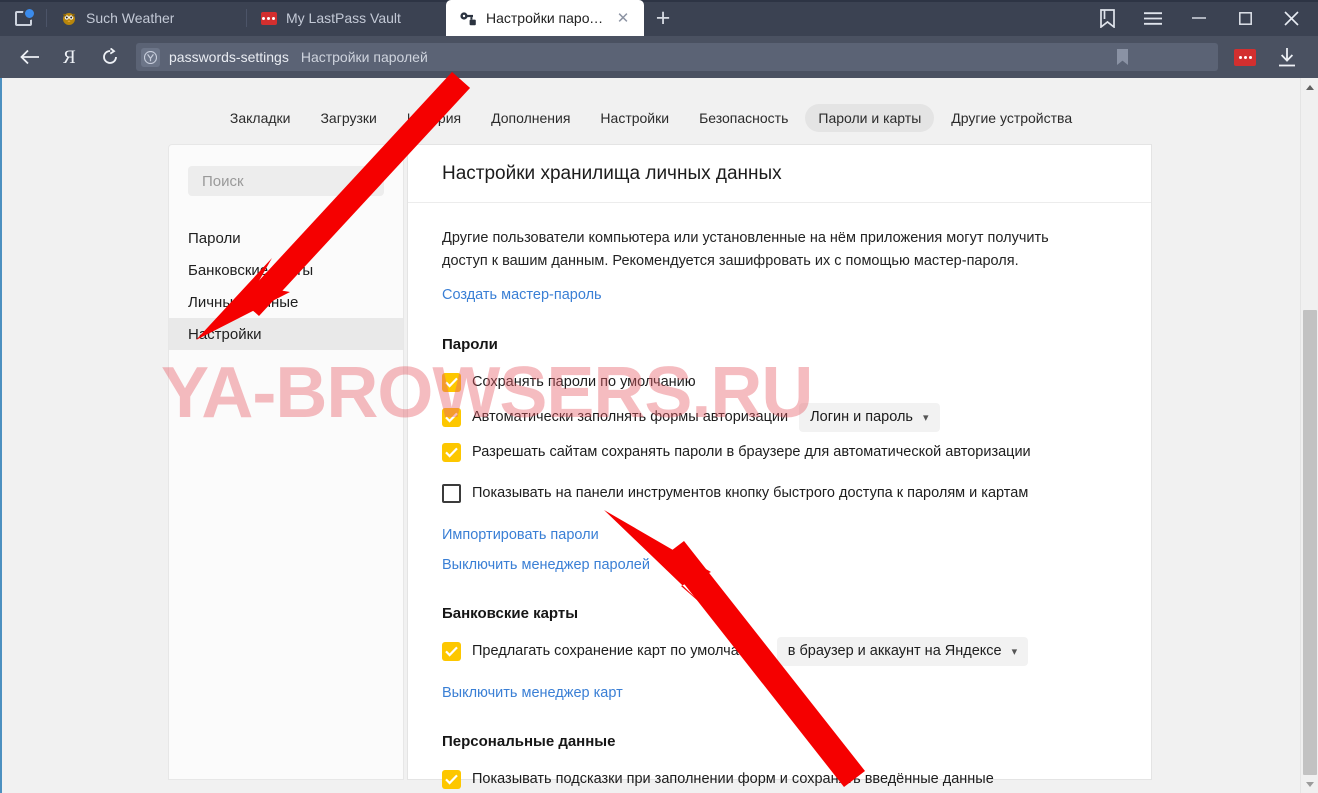 Image resolution: width=1318 pixels, height=793 pixels. I want to click on browser-tab-passwords-settings: Настройки паролей ✕, so click(545, 18).